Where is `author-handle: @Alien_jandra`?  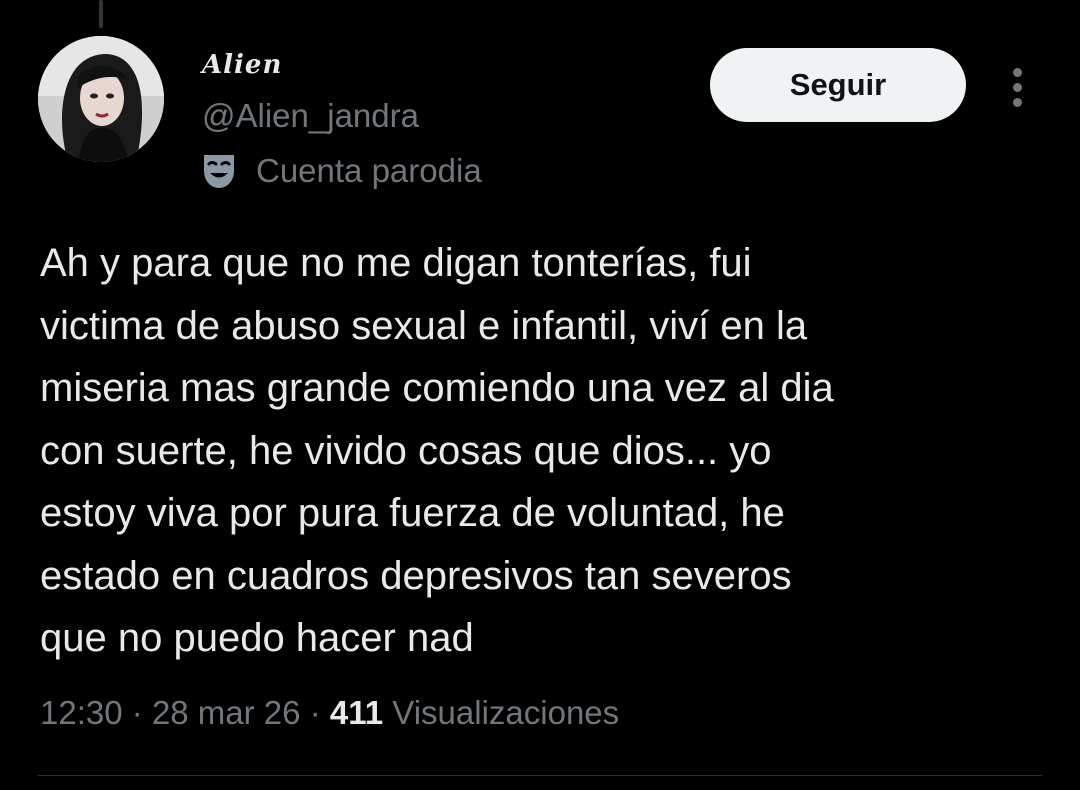 author-handle: @Alien_jandra is located at coordinates (310, 116).